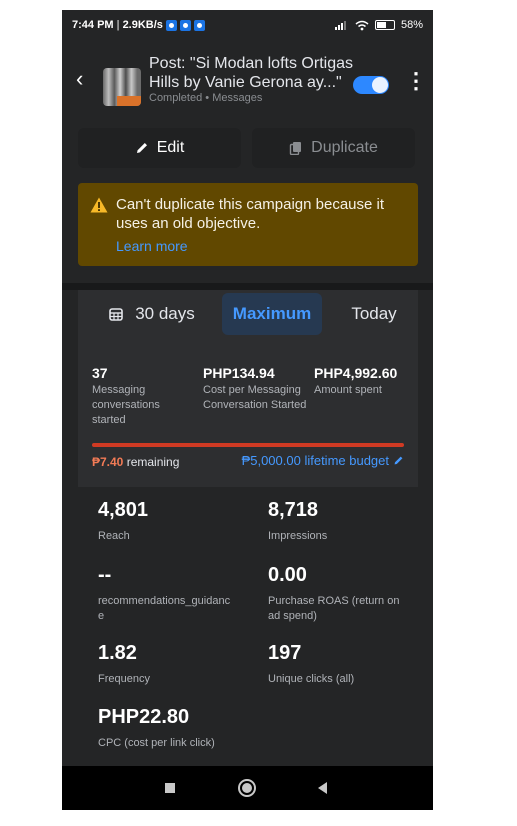 The image size is (517, 826). Describe the element at coordinates (340, 25) in the screenshot. I see `signal-icon` at that location.